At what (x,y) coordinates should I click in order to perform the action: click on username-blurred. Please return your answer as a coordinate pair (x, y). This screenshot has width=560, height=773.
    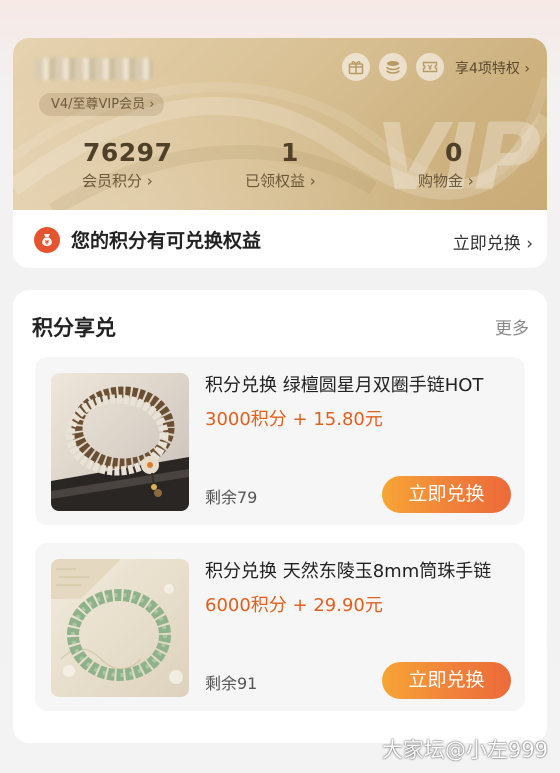
    Looking at the image, I should click on (94, 69).